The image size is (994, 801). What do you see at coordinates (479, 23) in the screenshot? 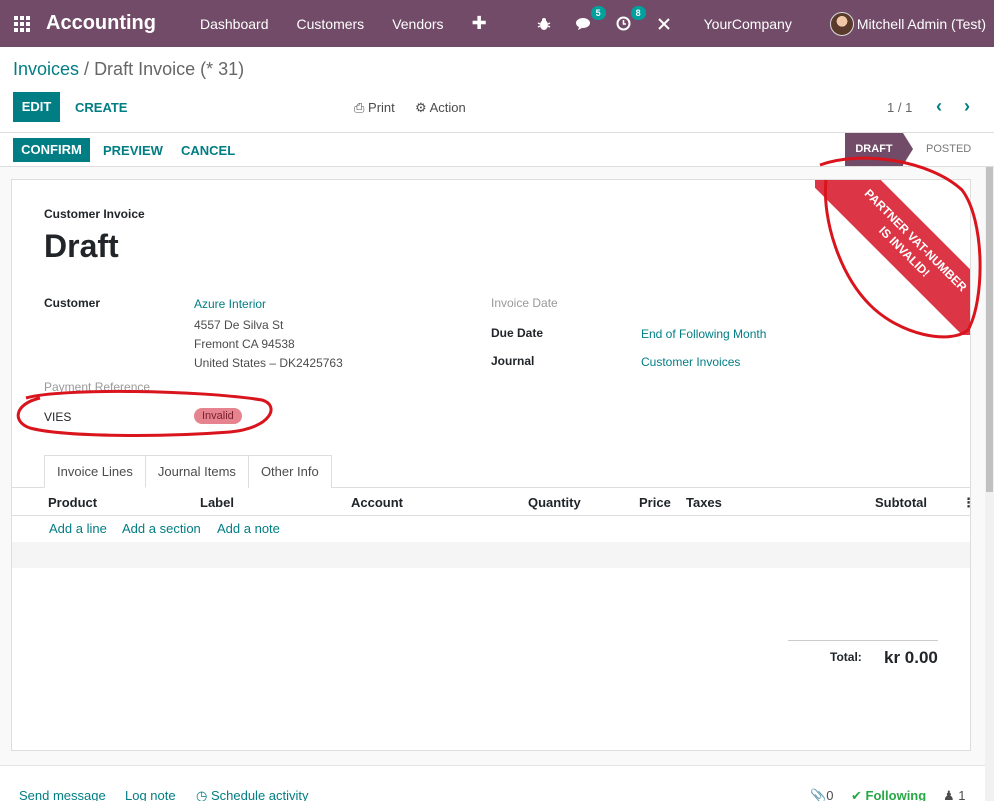
I see `menu-add-icon: ✚` at bounding box center [479, 23].